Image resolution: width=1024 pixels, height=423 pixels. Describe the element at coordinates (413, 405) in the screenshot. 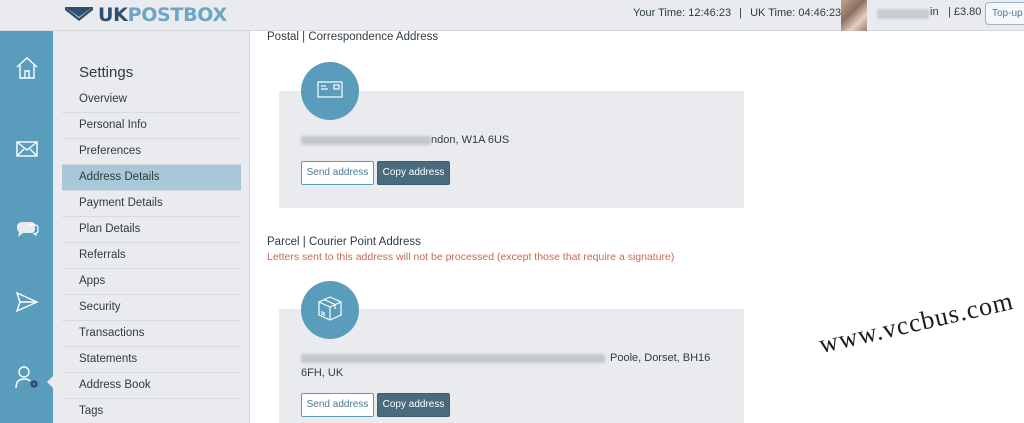

I see `parcel-copy-address-button: Copy address` at that location.